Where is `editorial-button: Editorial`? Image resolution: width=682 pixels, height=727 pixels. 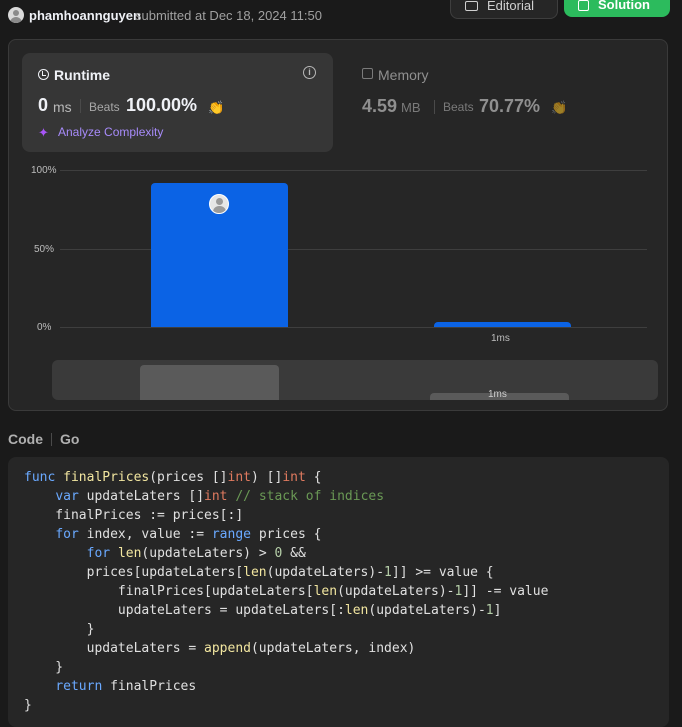
editorial-button: Editorial is located at coordinates (504, 9).